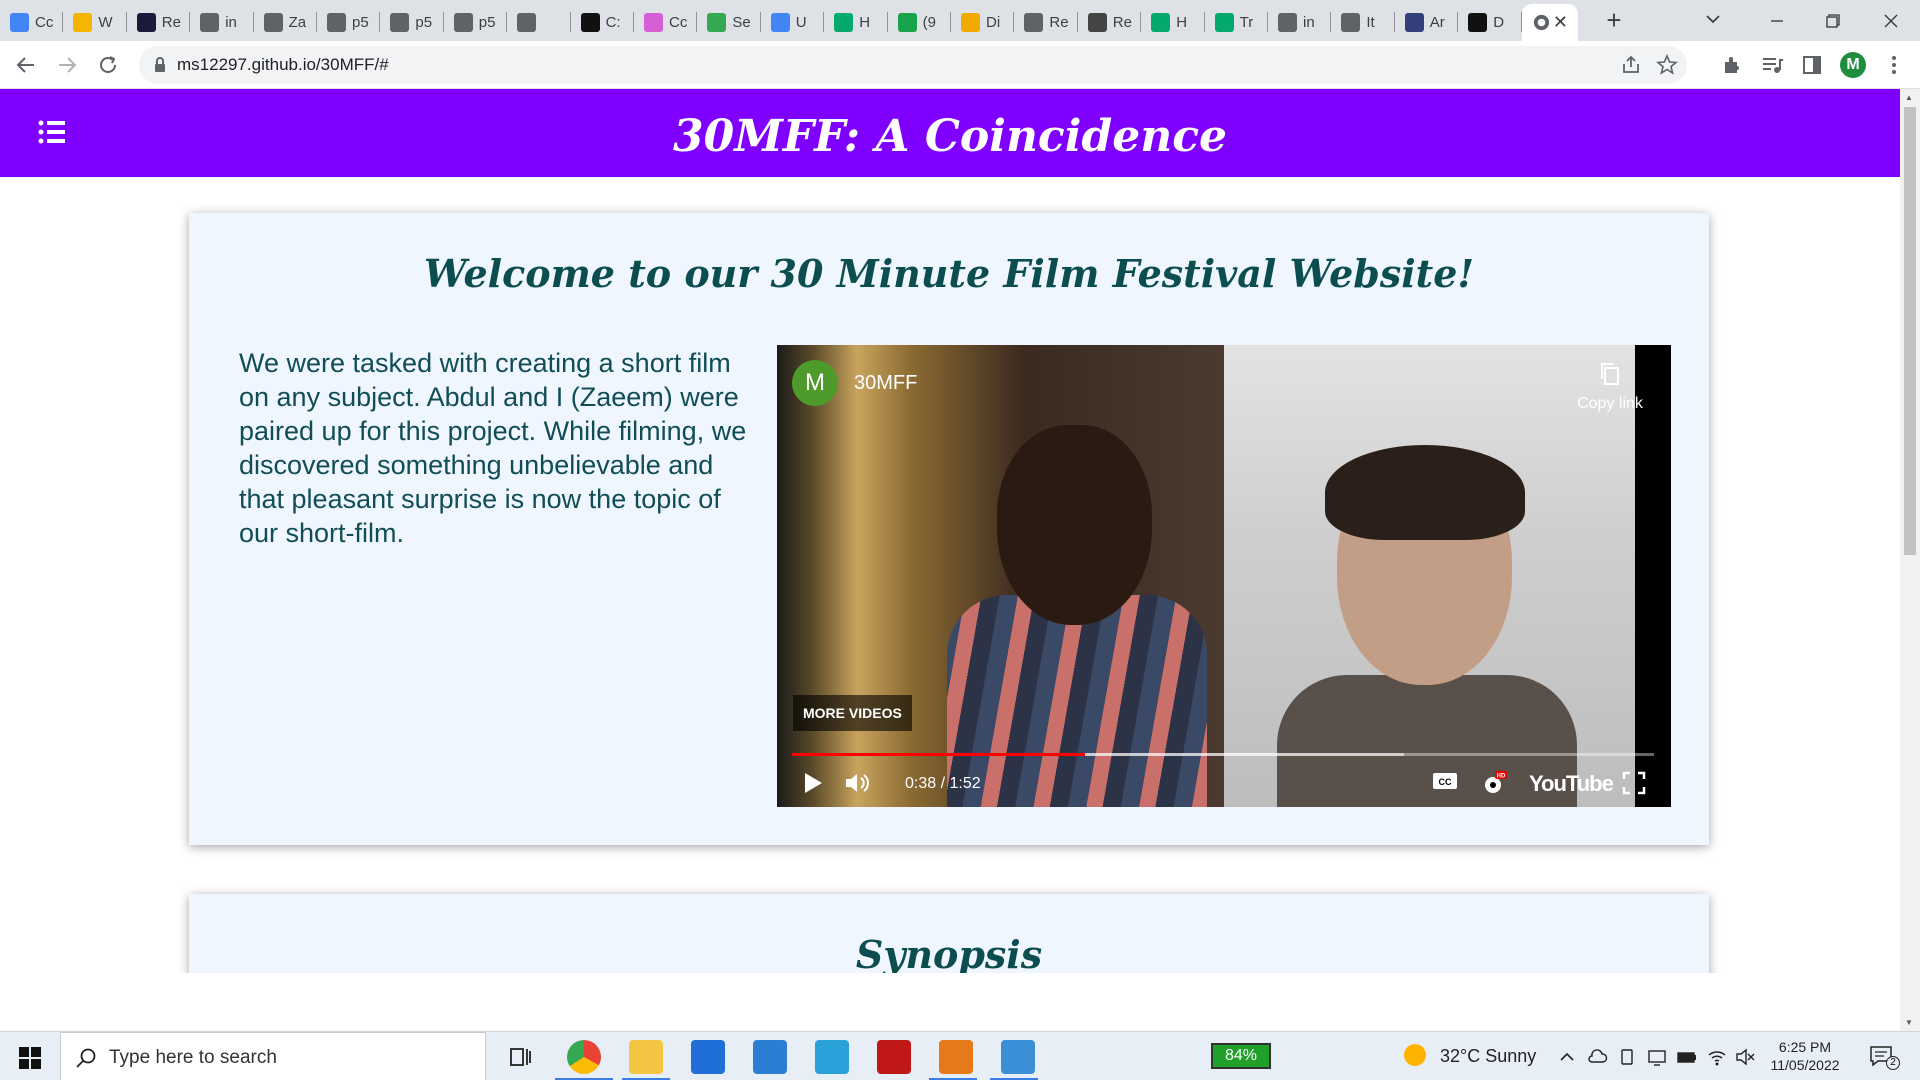 This screenshot has width=1920, height=1080. Describe the element at coordinates (1717, 1057) in the screenshot. I see `wifi-icon` at that location.